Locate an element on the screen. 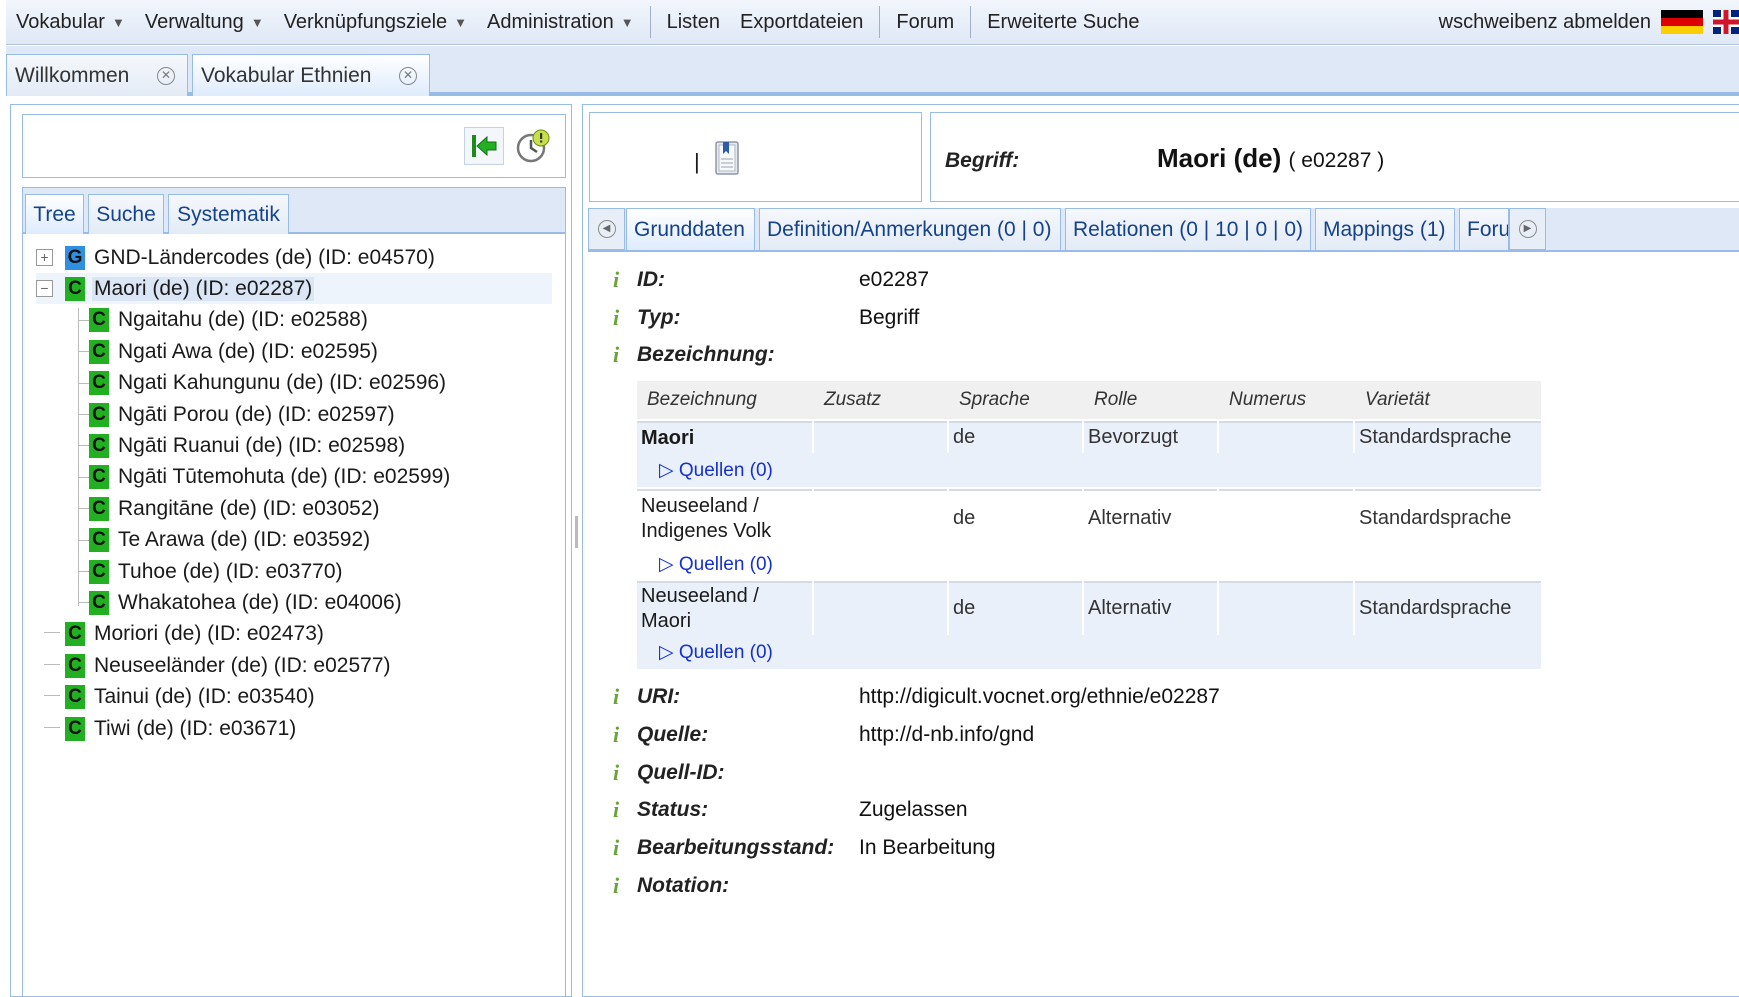 The image size is (1739, 997). tree-node: − C Maori (de) (ID: e02287) is located at coordinates (294, 289).